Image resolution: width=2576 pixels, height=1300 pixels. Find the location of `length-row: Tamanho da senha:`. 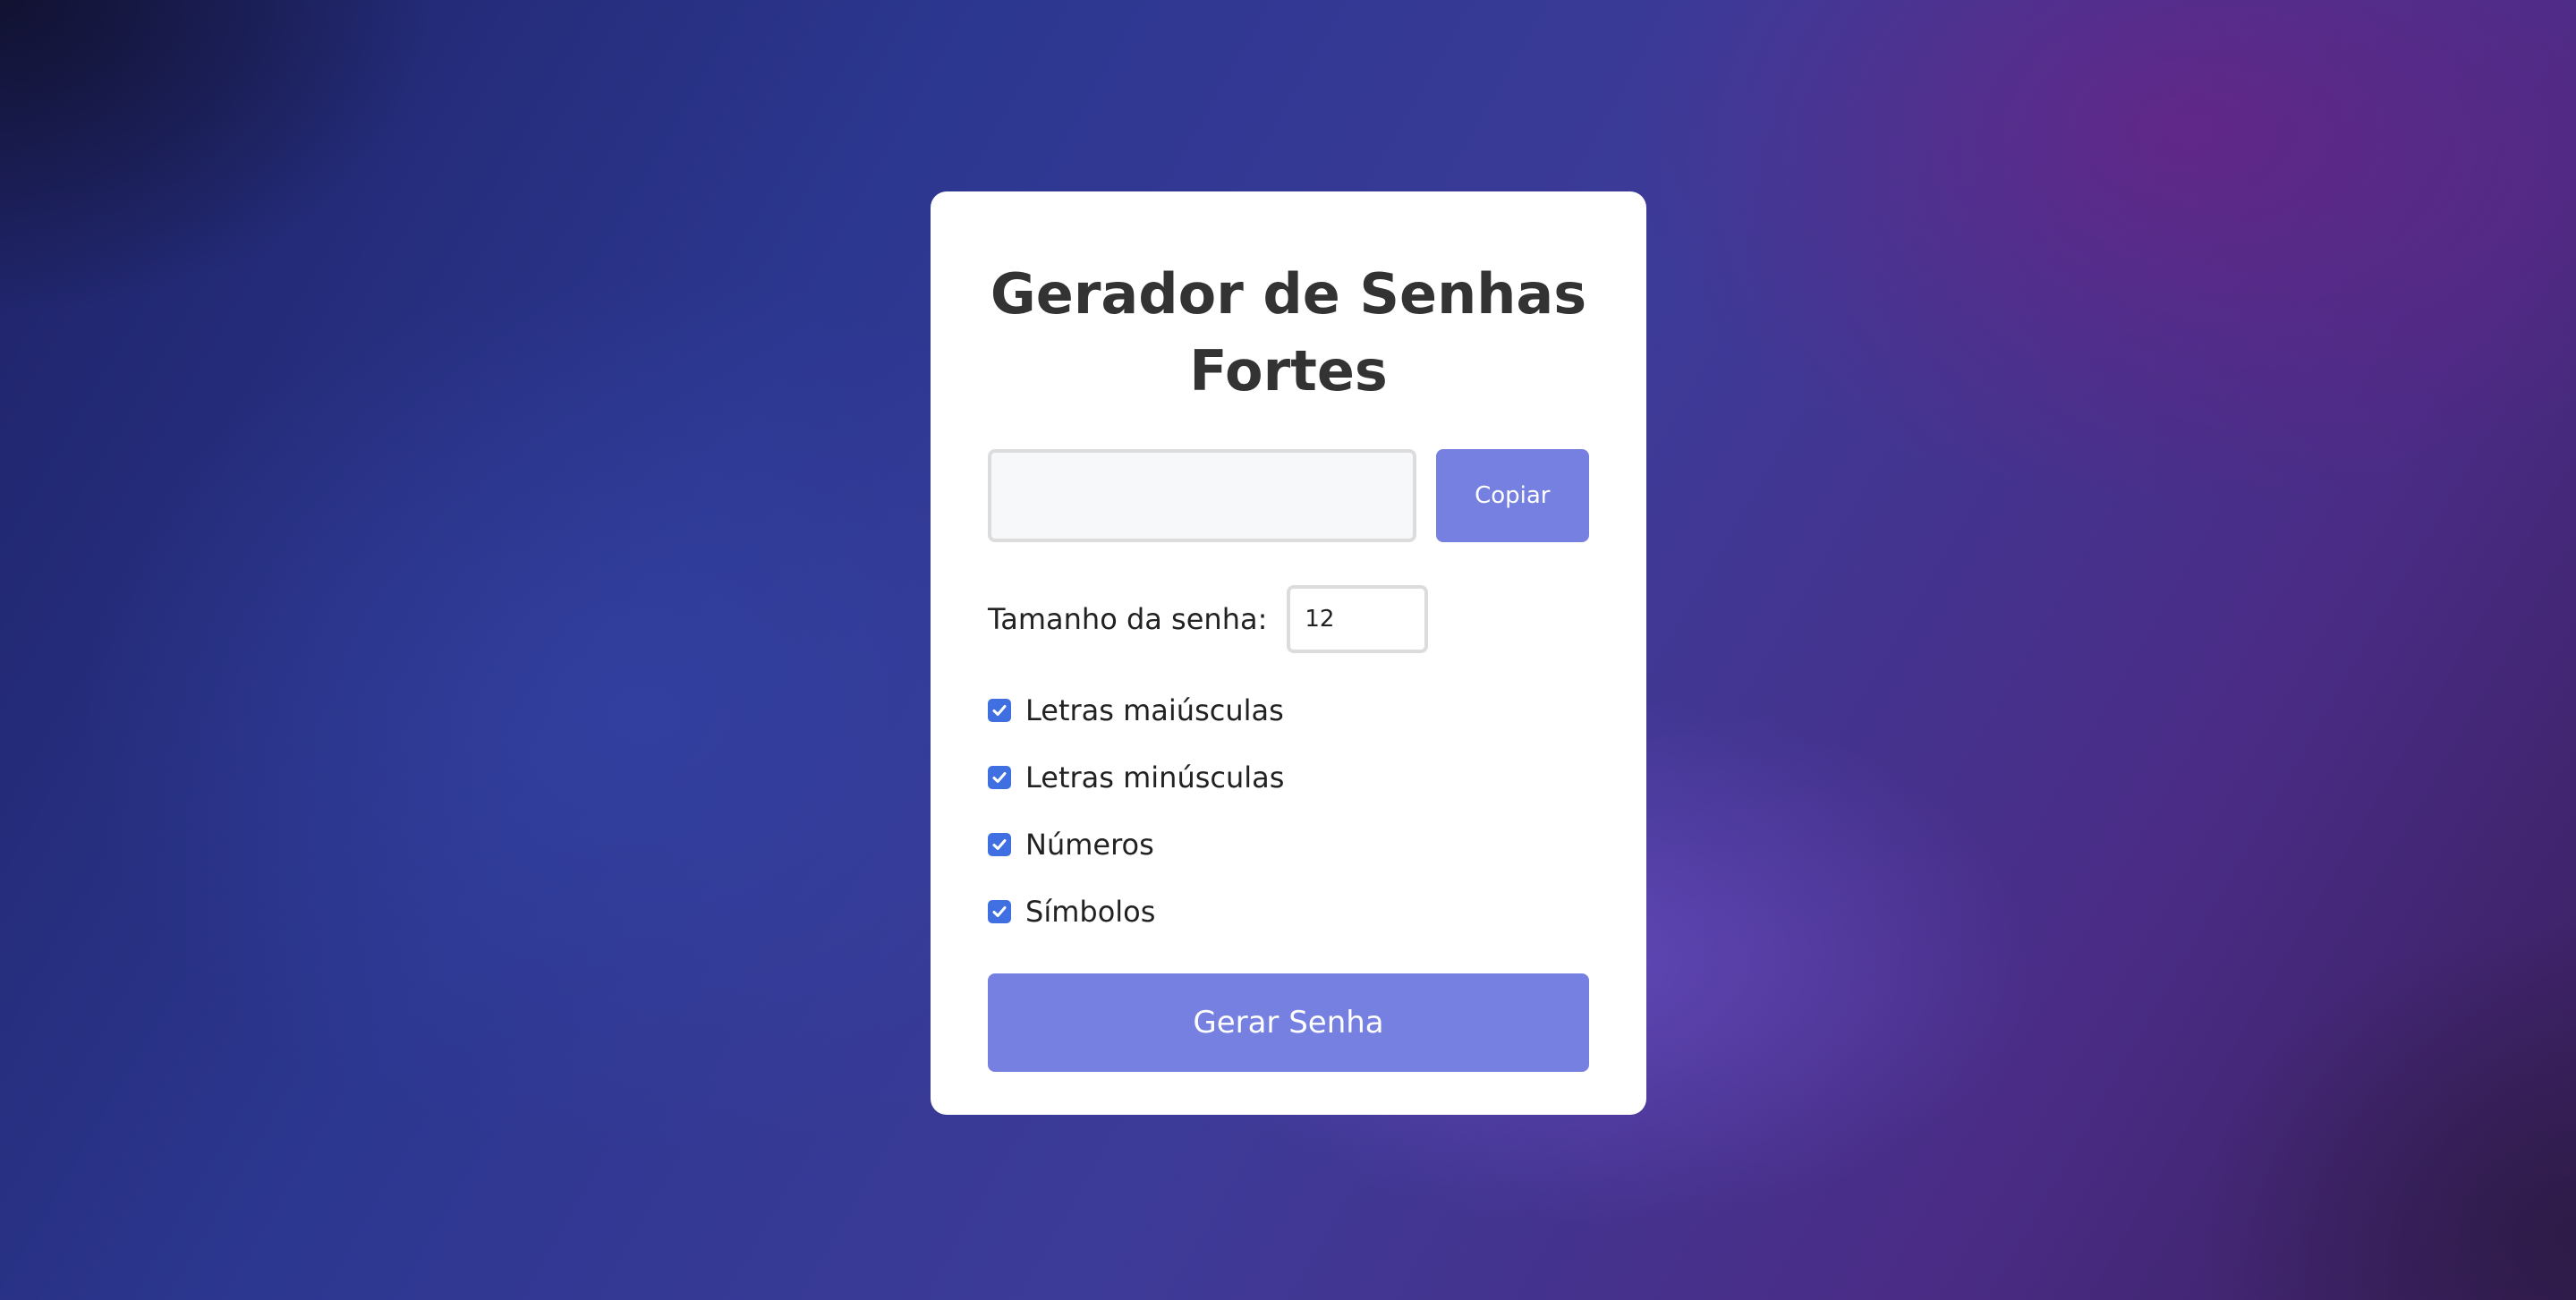

length-row: Tamanho da senha: is located at coordinates (1288, 619).